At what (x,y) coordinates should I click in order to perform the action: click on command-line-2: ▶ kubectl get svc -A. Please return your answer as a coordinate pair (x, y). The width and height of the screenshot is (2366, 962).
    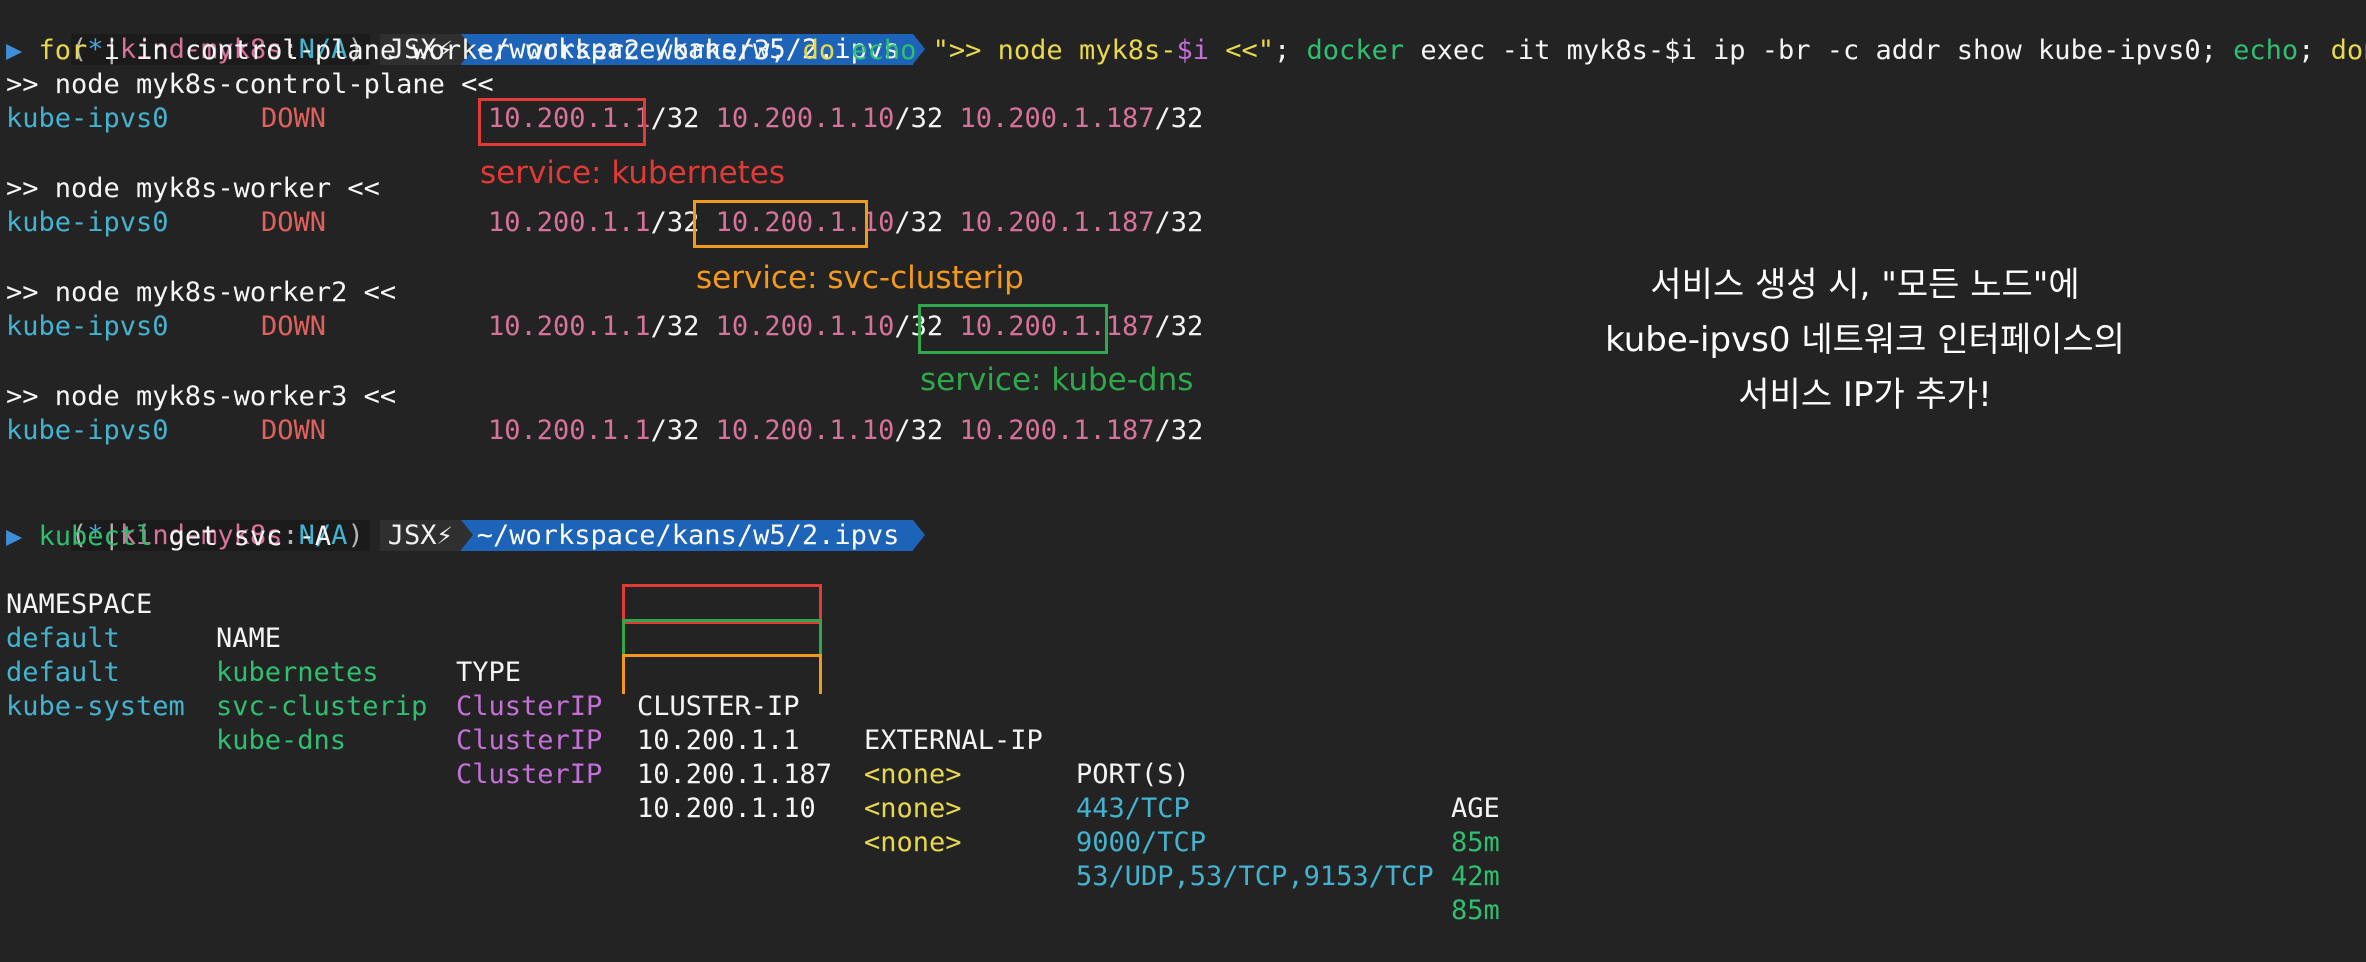
    Looking at the image, I should click on (169, 536).